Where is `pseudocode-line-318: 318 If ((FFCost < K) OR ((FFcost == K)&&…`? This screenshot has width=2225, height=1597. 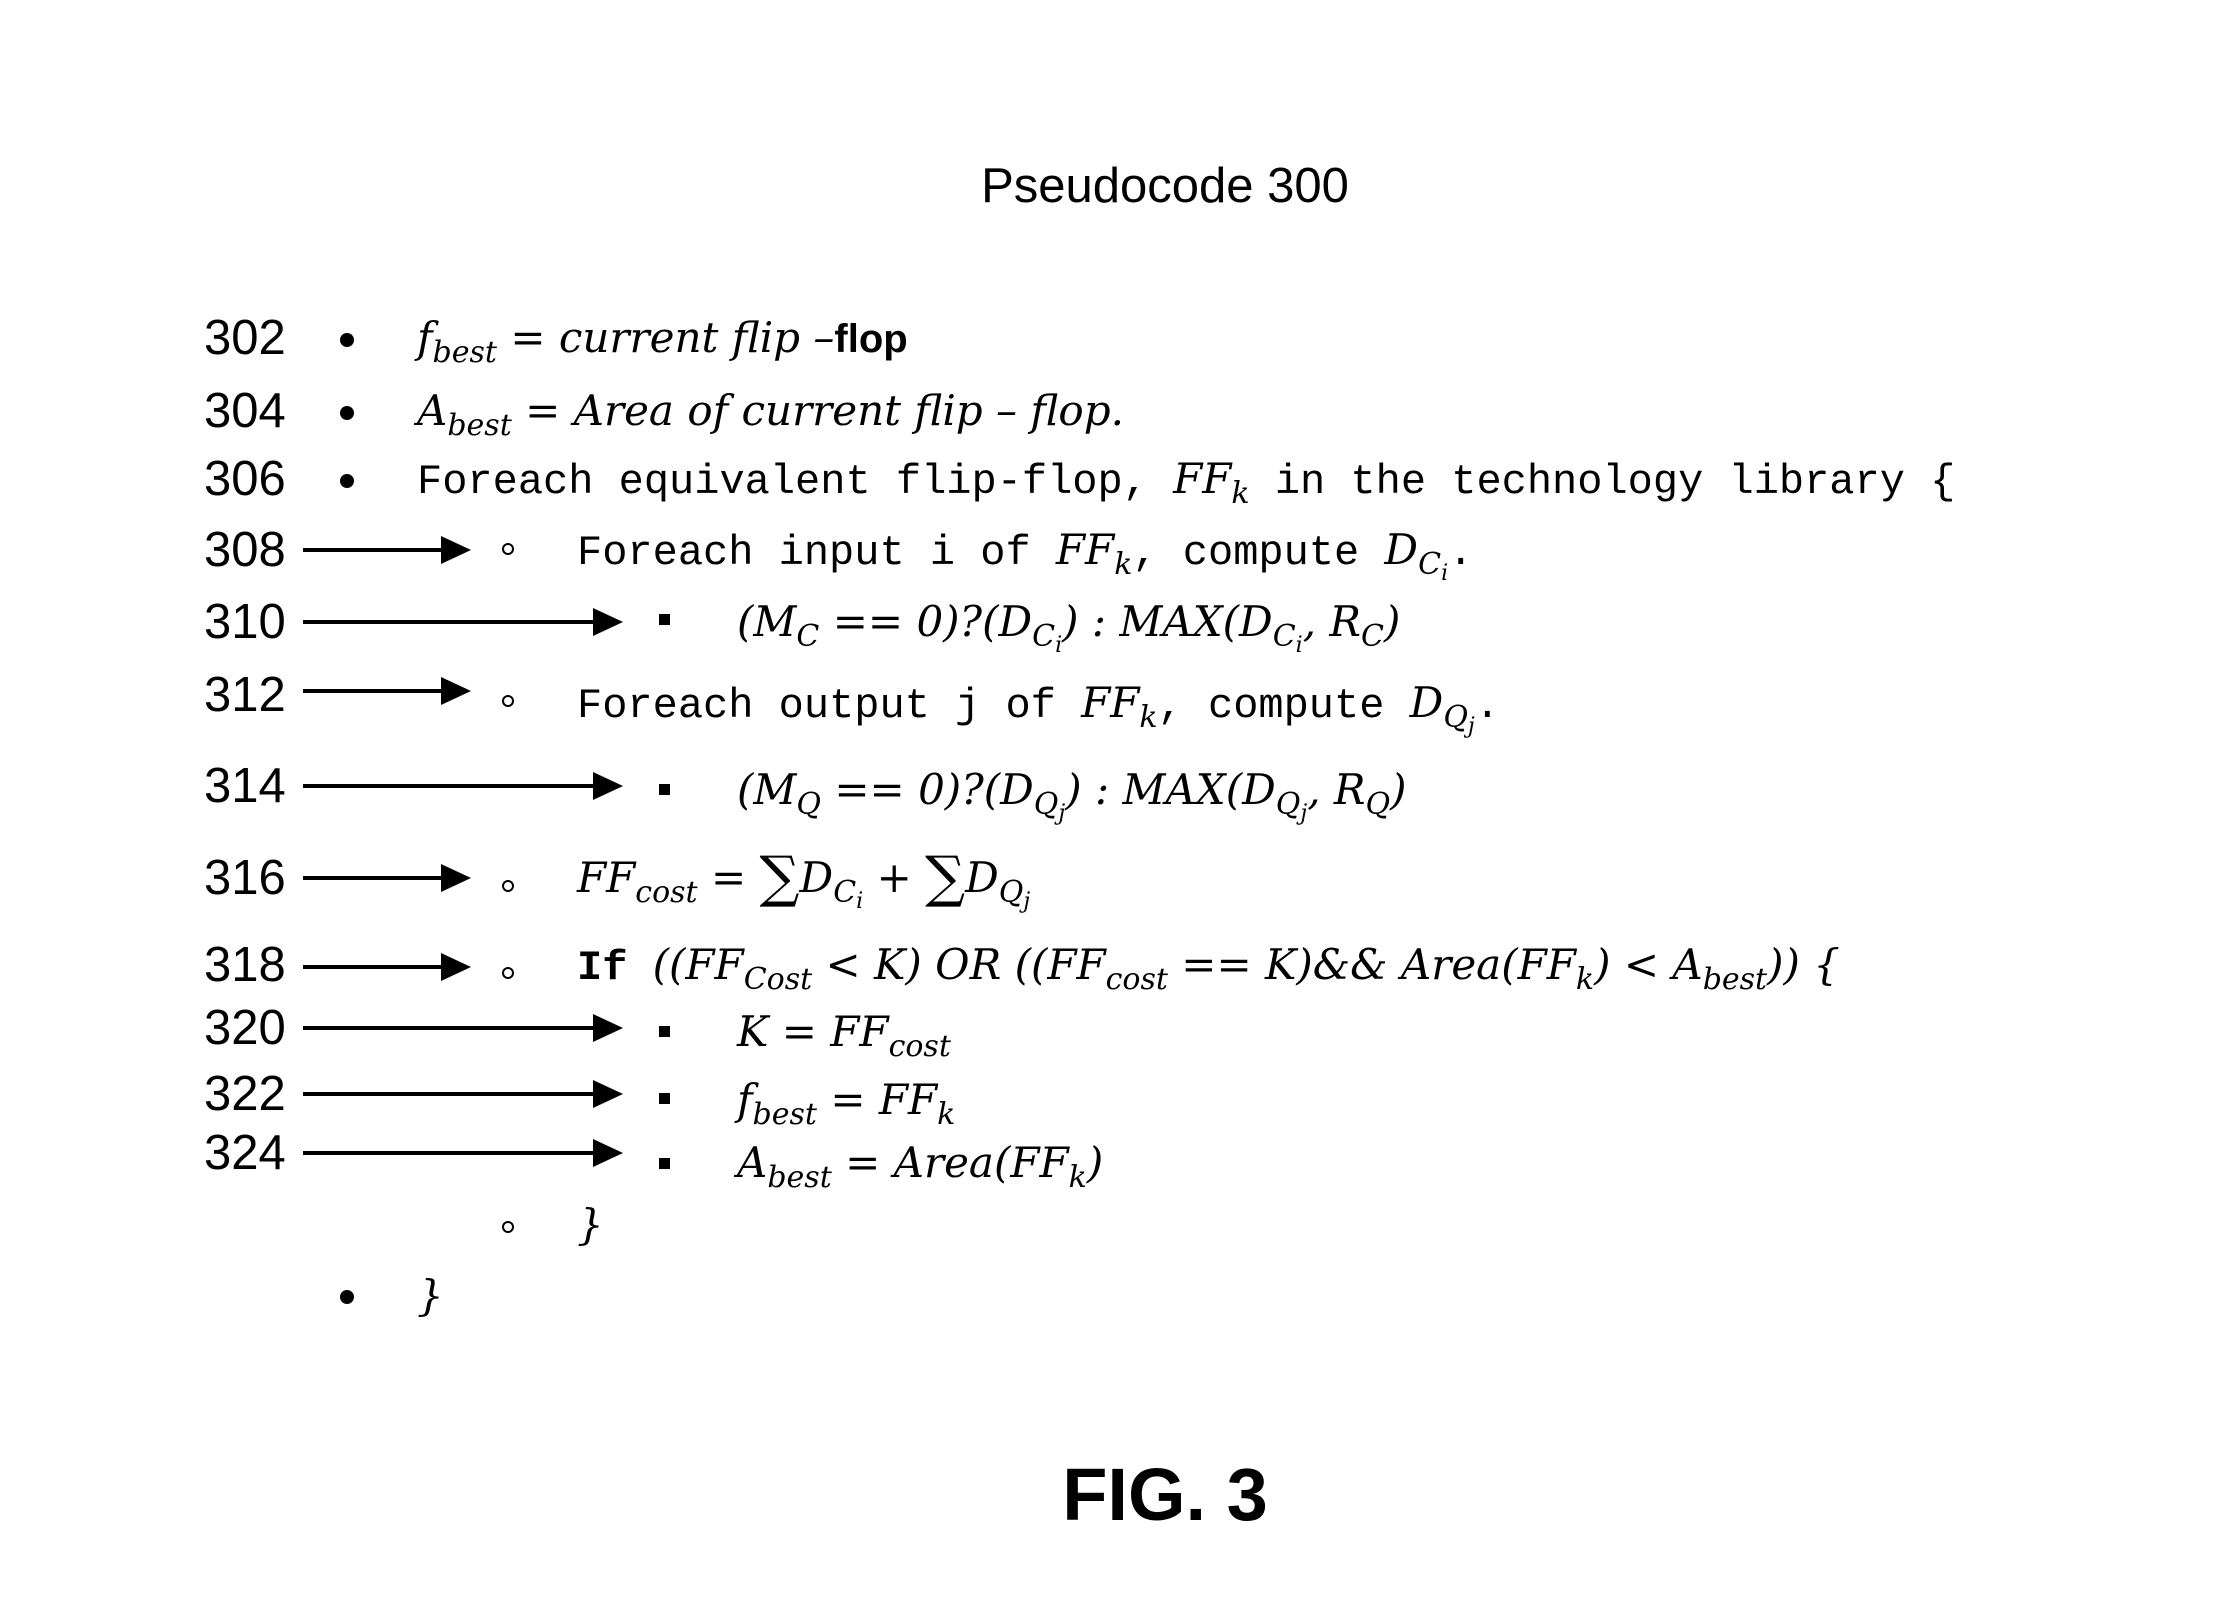 pseudocode-line-318: 318 If ((FFCost < K) OR ((FFcost == K)&&… is located at coordinates (1112, 972).